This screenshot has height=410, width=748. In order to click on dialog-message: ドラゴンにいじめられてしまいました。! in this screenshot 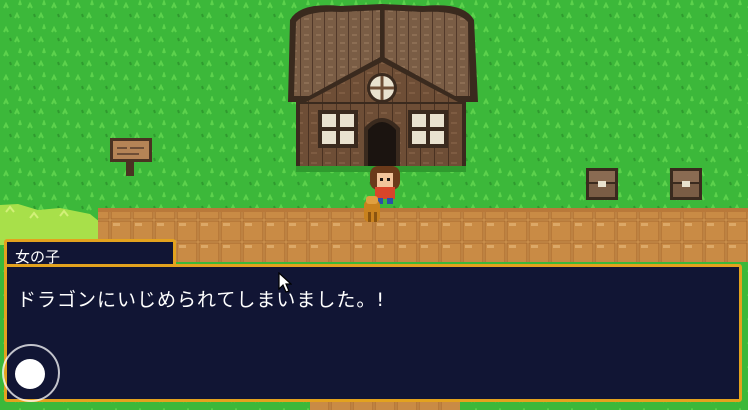, I will do `click(201, 300)`.